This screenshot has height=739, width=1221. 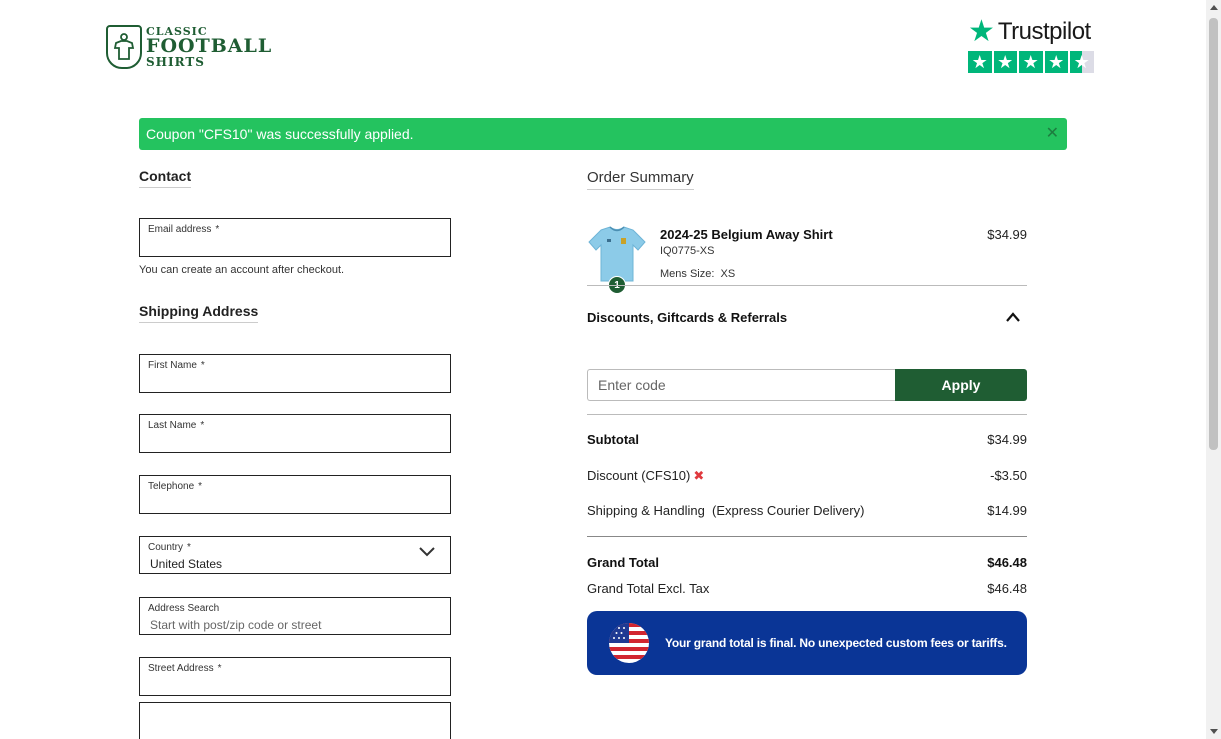 What do you see at coordinates (746, 234) in the screenshot?
I see `product-name: 2024-25 Belgium Away Shirt` at bounding box center [746, 234].